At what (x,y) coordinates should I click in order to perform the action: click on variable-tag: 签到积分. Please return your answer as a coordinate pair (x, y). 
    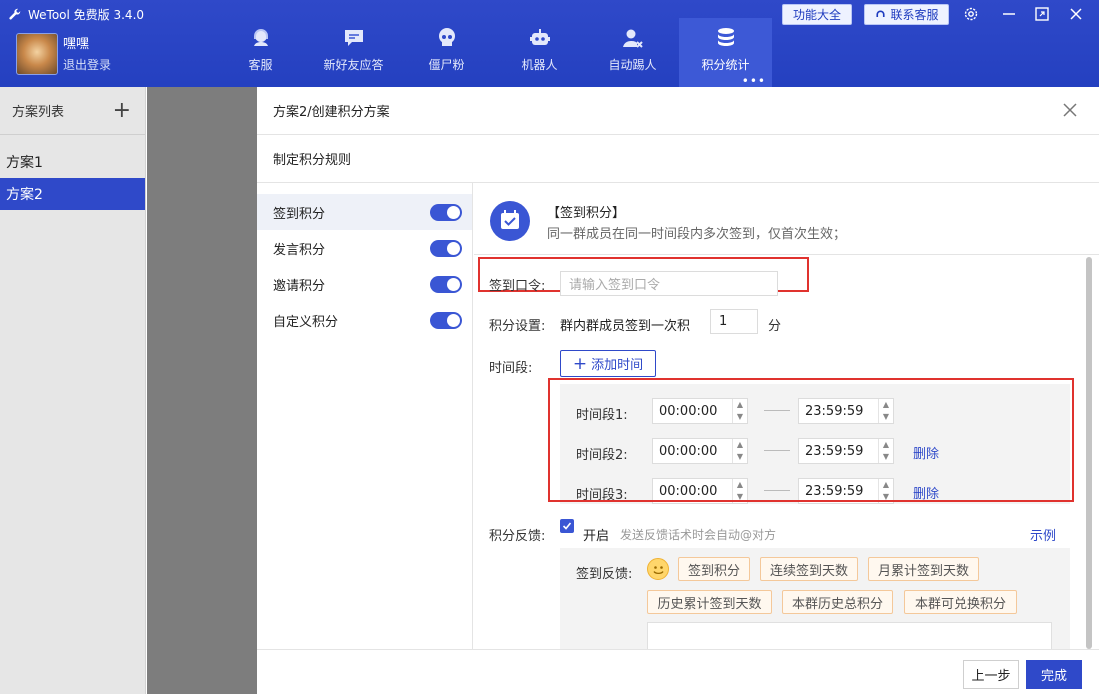
    Looking at the image, I should click on (714, 569).